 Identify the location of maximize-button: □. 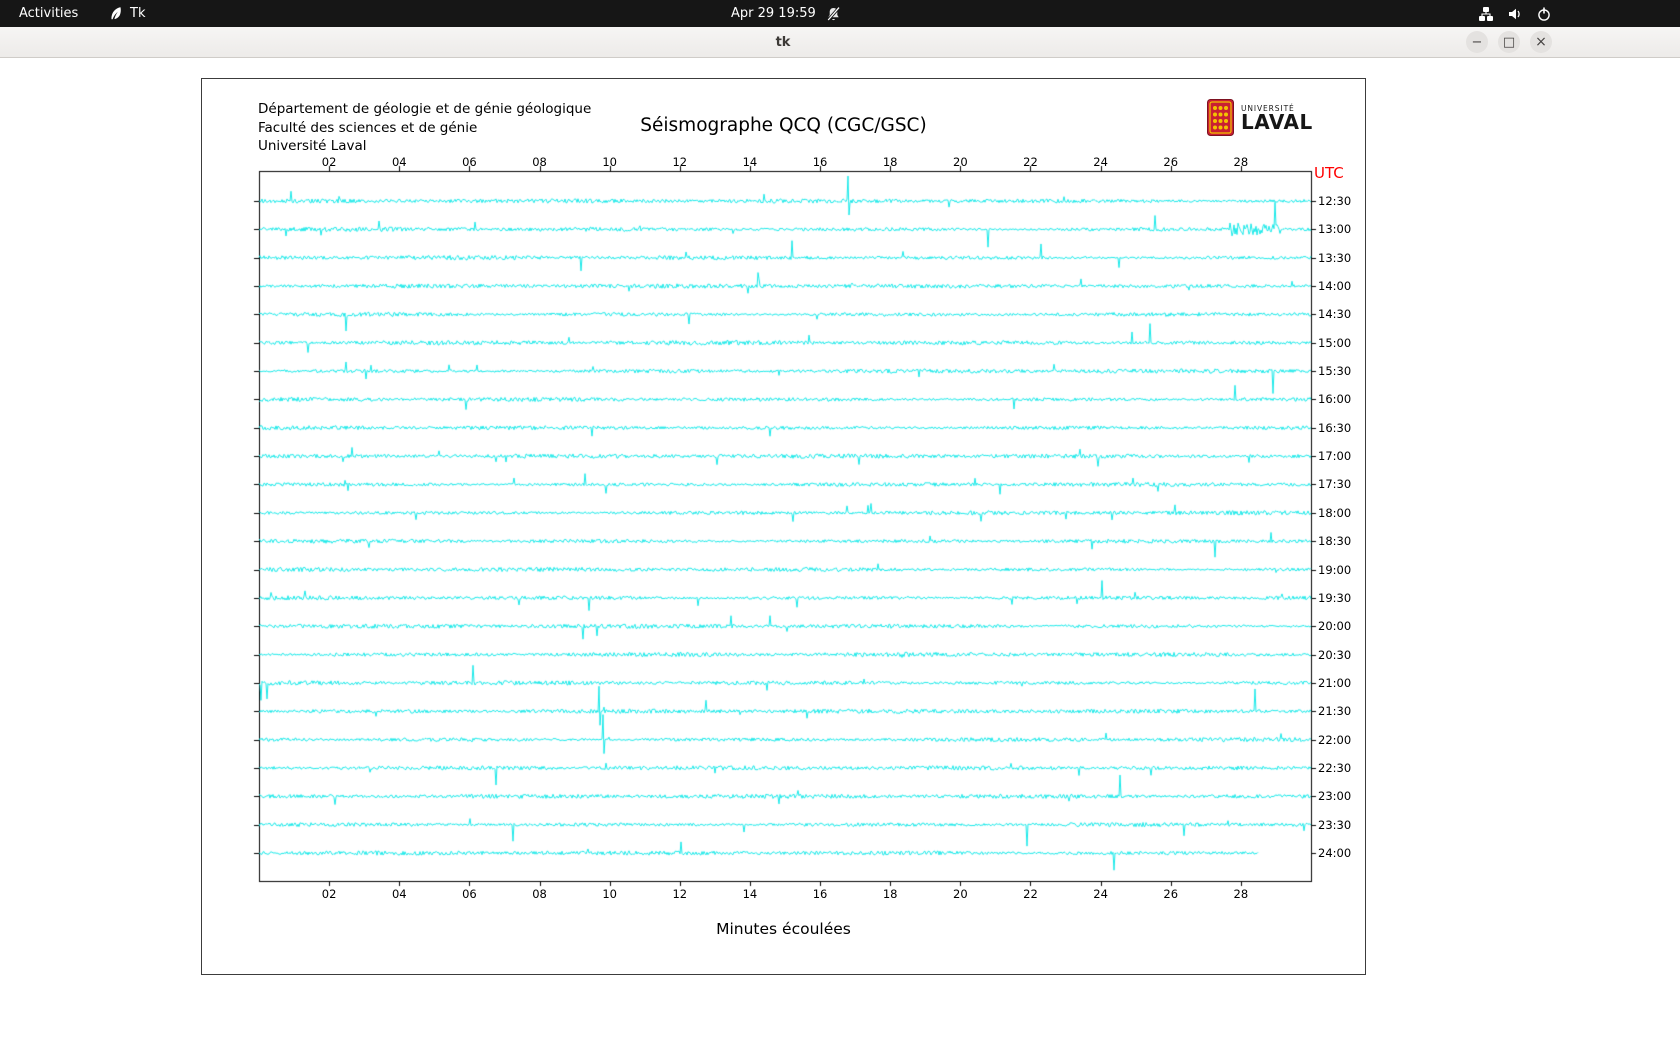
(1509, 42).